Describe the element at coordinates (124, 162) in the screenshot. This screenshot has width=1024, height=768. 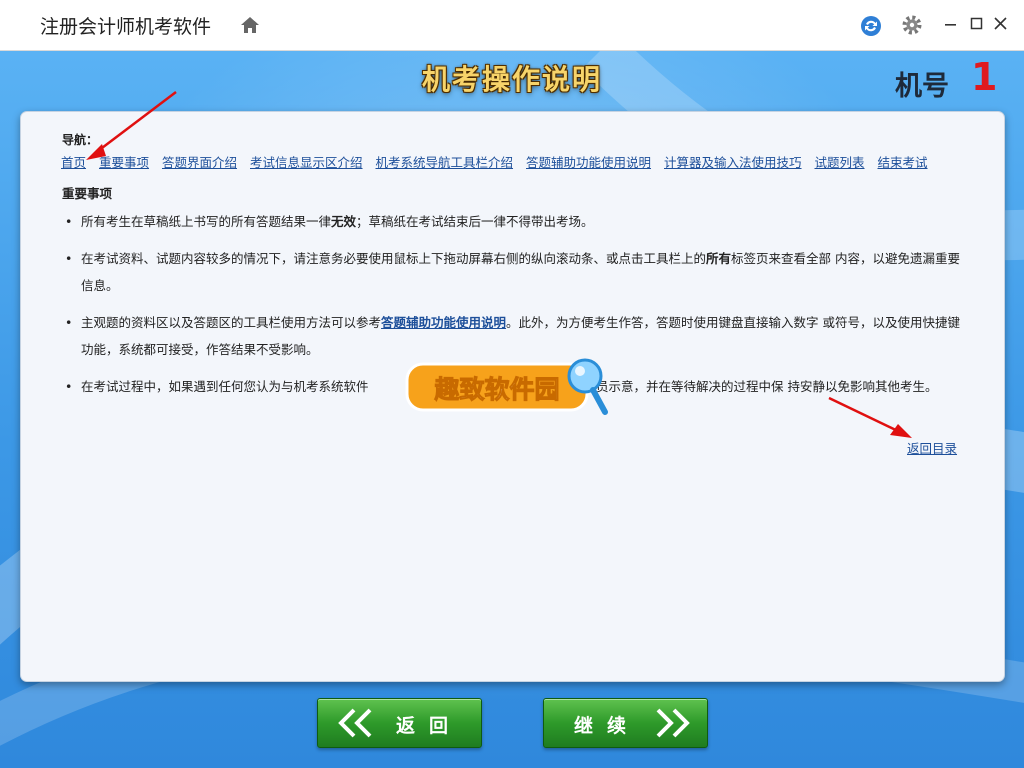
I see `nav-link-important: 重要事项` at that location.